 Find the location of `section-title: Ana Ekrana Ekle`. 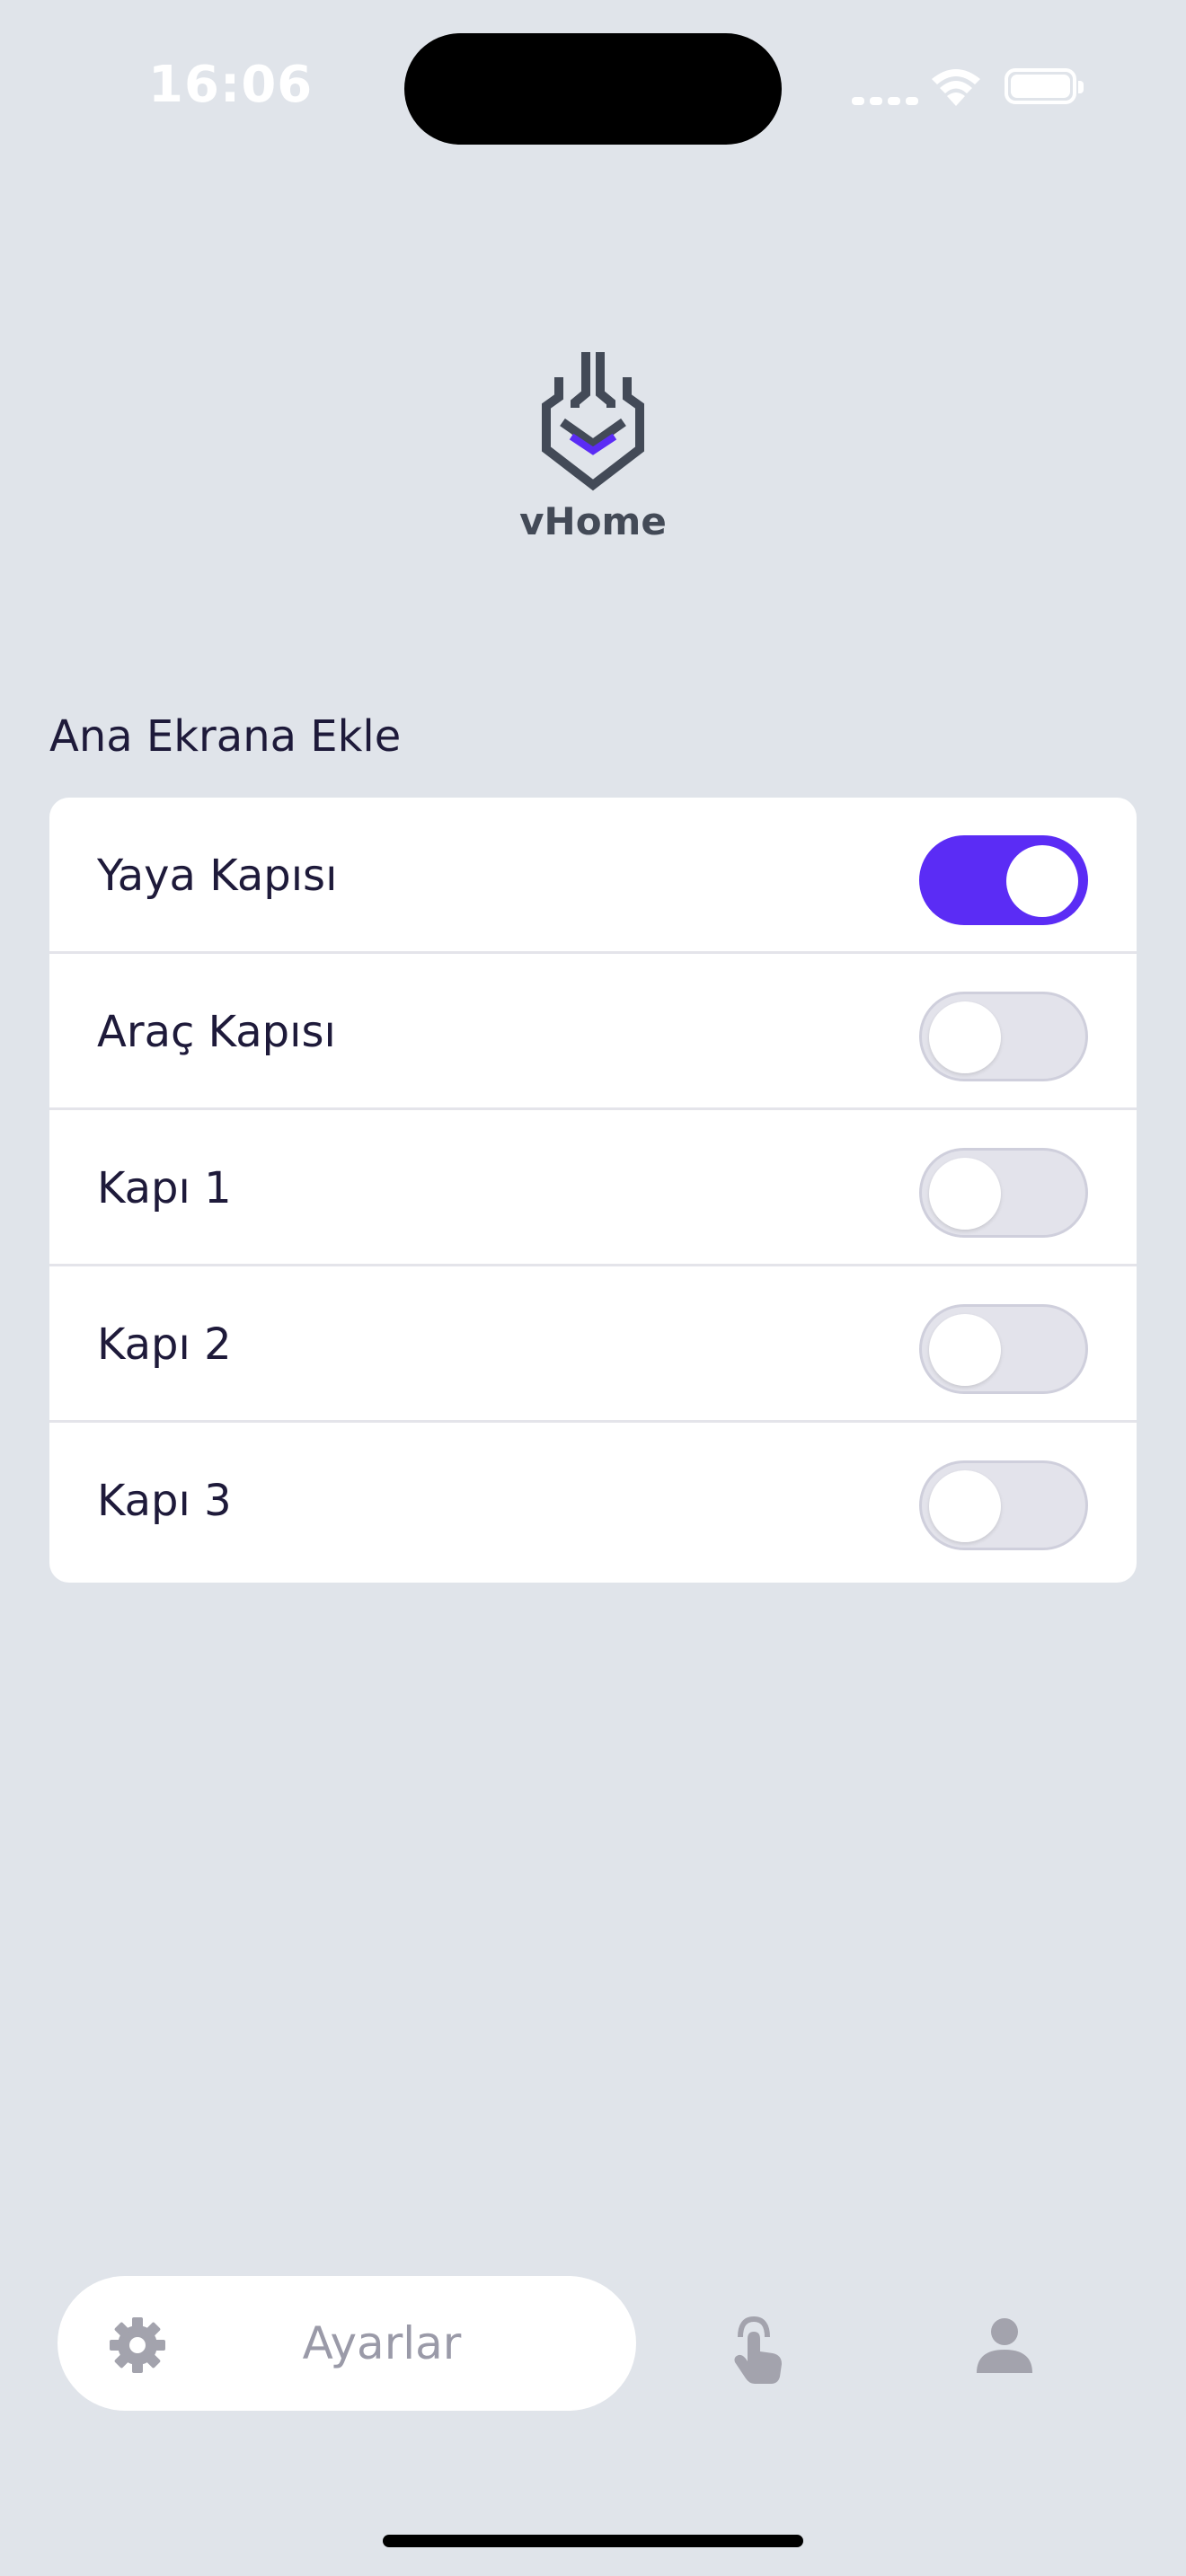

section-title: Ana Ekrana Ekle is located at coordinates (225, 736).